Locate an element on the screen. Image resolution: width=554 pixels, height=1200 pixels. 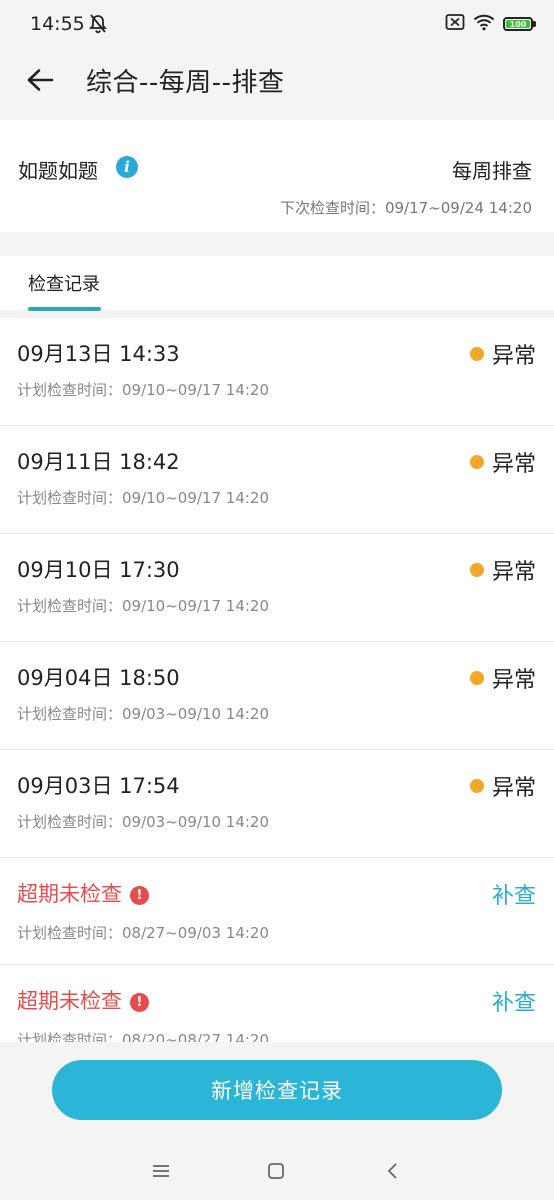
record-row: 09月11日 18:42 计划检查时间：09/10~09/17 14:20 异常 is located at coordinates (277, 480).